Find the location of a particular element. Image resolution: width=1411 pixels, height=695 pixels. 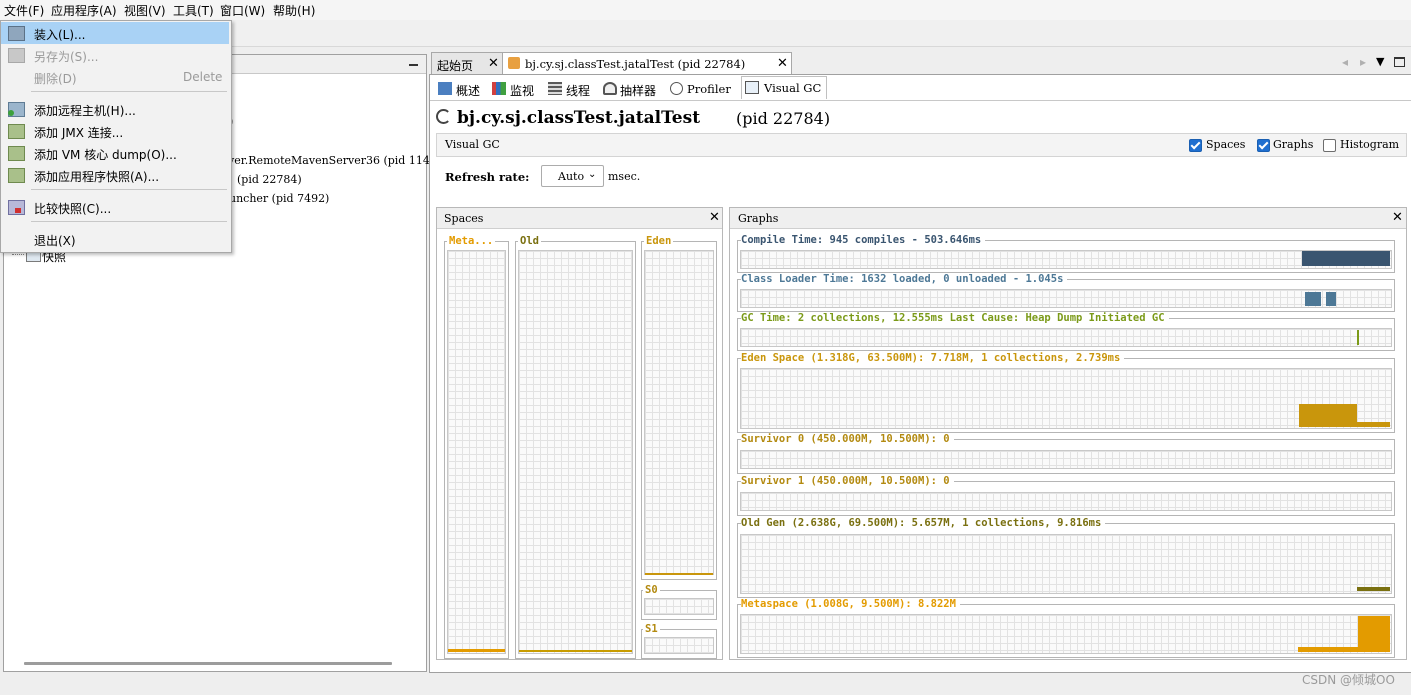

space-old-label: Old is located at coordinates (529, 241).